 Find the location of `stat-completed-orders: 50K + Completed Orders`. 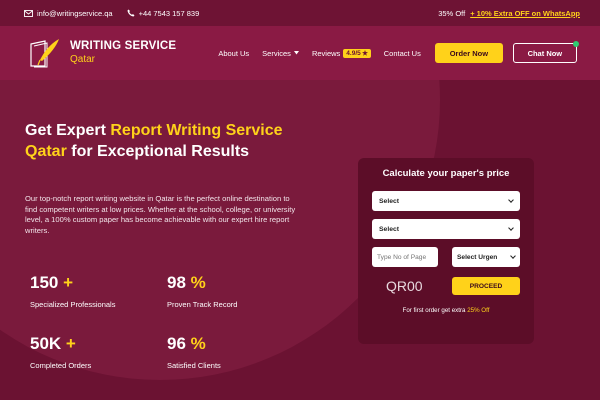

stat-completed-orders: 50K + Completed Orders is located at coordinates (60, 352).